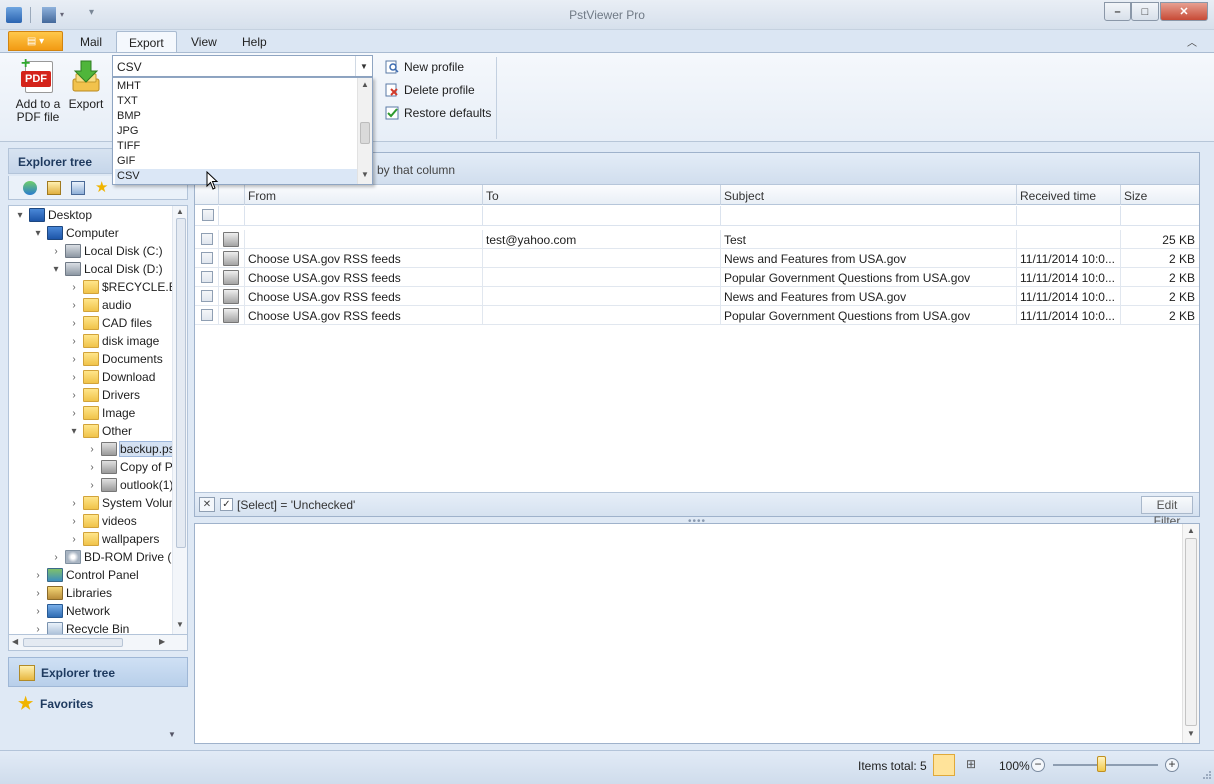  Describe the element at coordinates (91, 42) in the screenshot. I see `tab-mail: Mail` at that location.